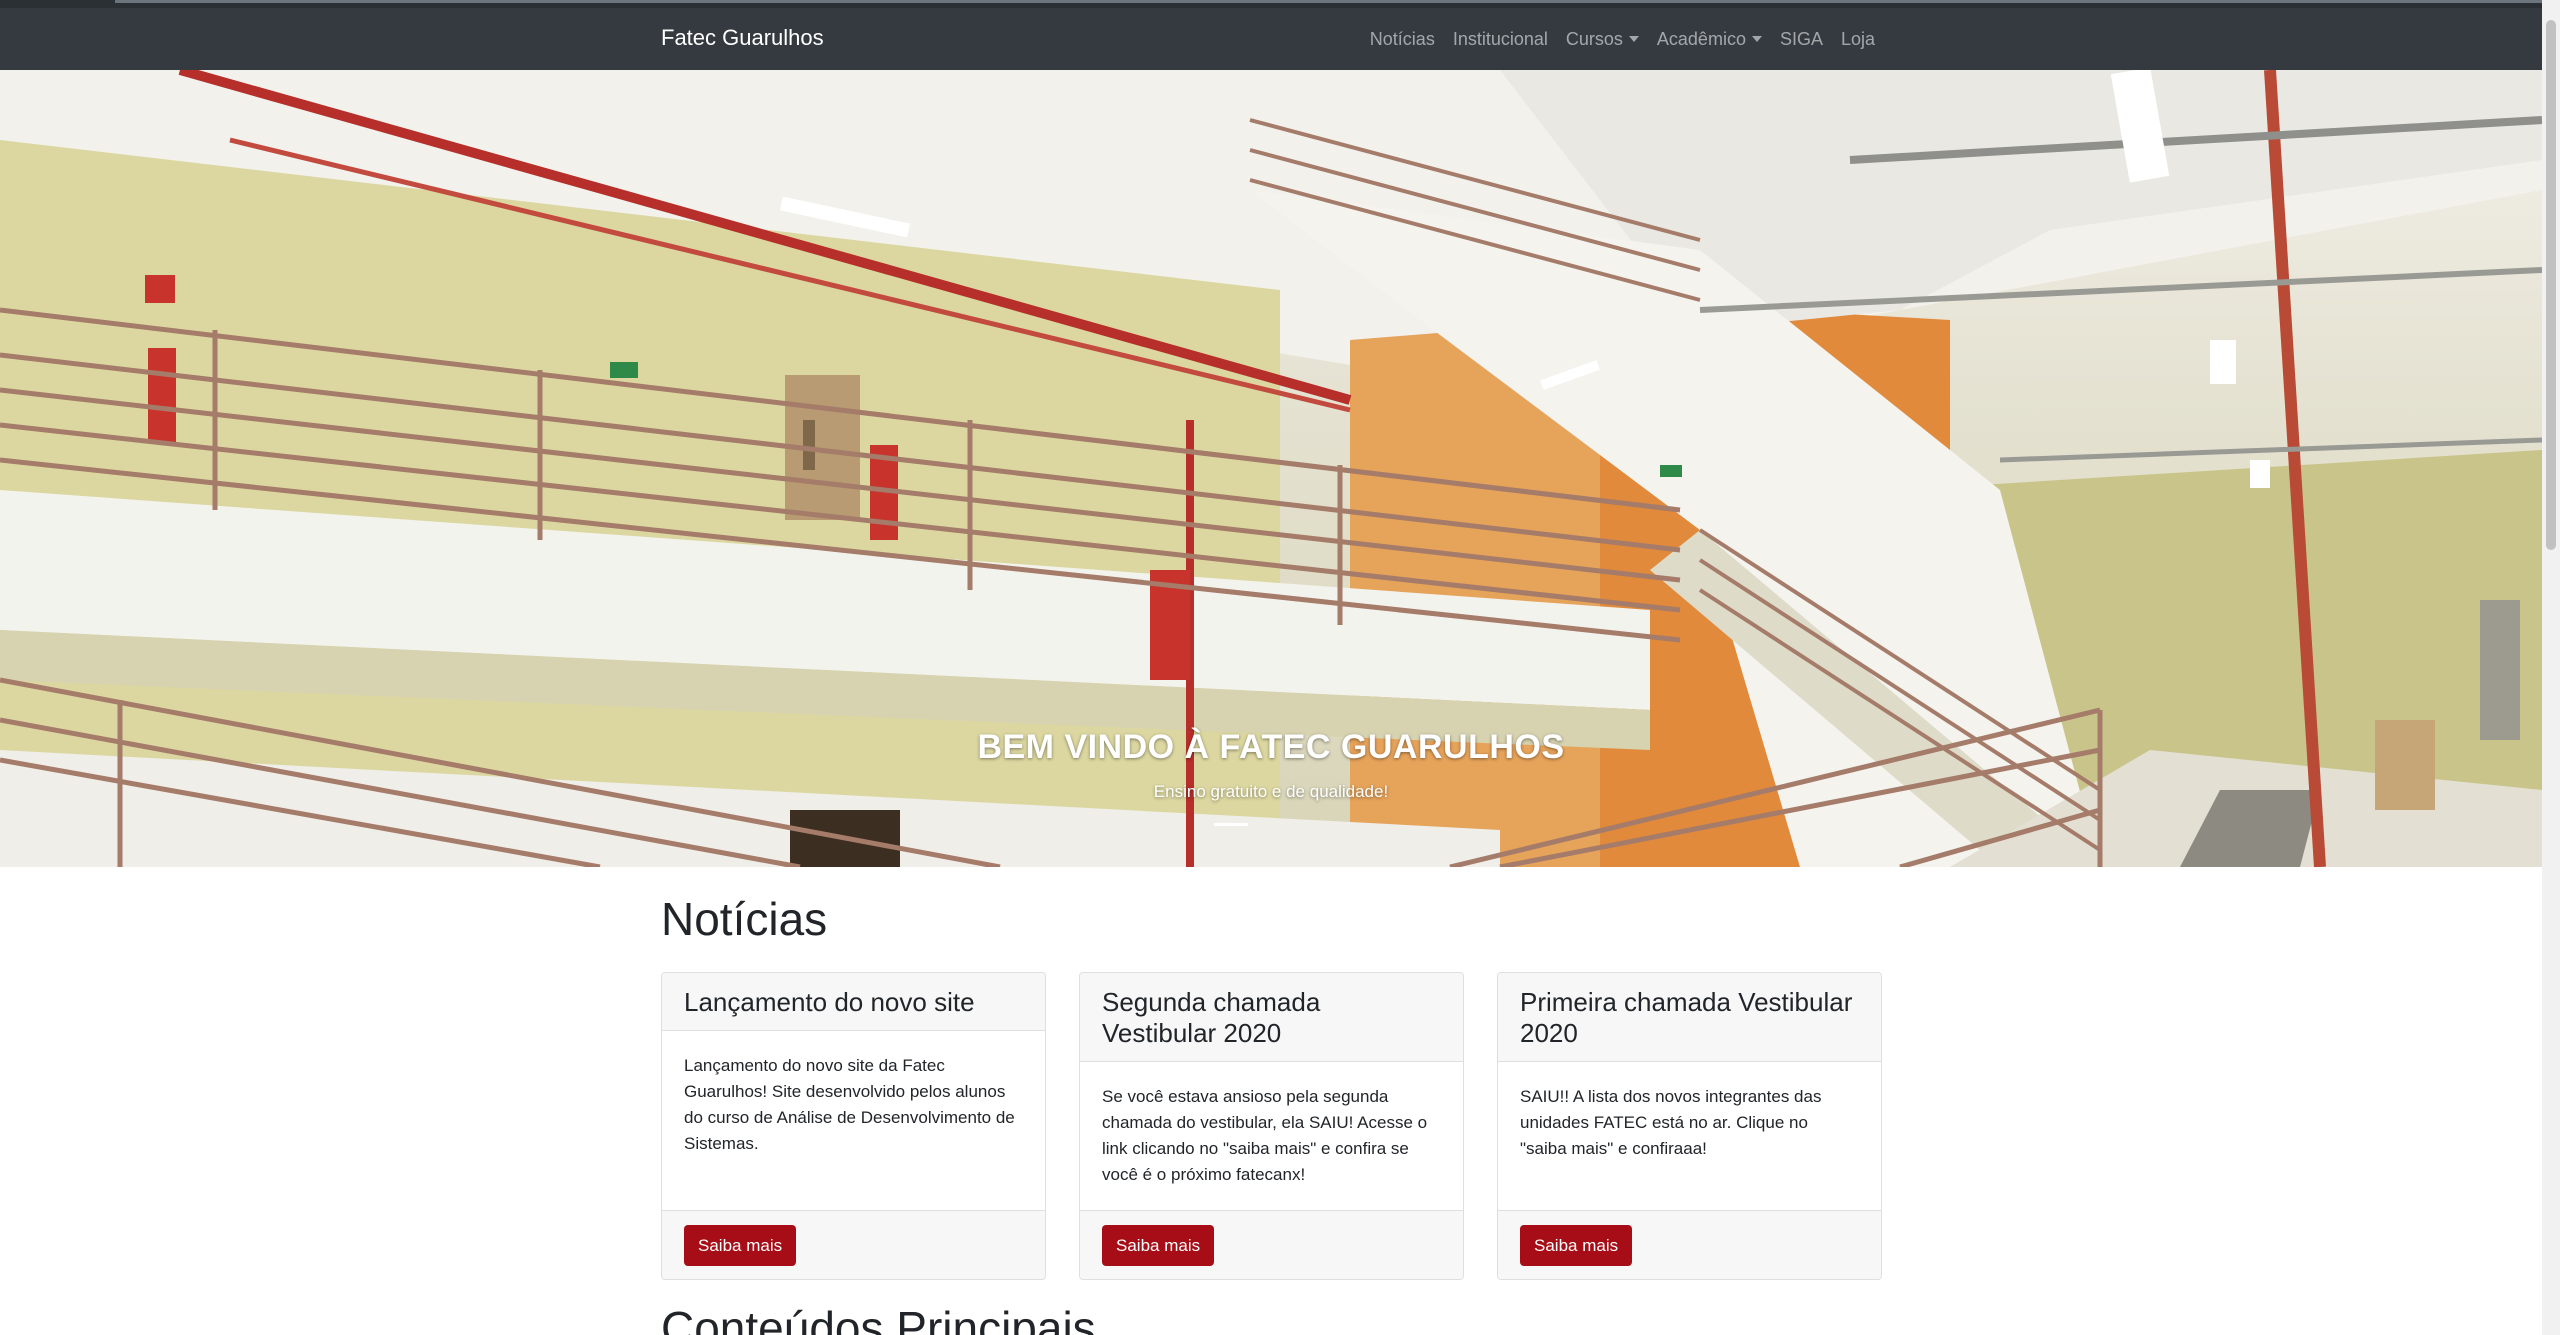 This screenshot has height=1335, width=2560. I want to click on nav-item-cursos: Cursos, so click(1602, 39).